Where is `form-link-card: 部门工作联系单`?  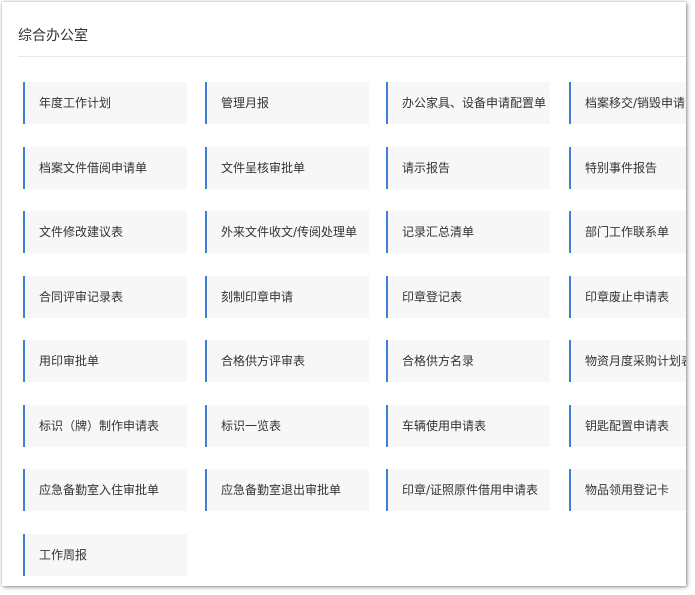 form-link-card: 部门工作联系单 is located at coordinates (627, 232).